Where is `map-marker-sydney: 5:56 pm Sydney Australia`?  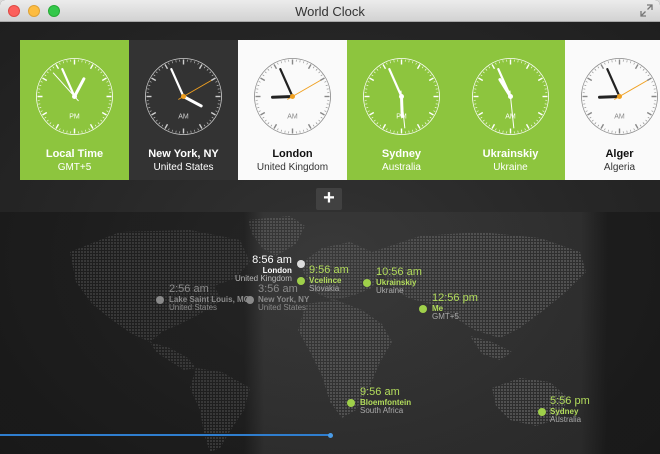
map-marker-sydney: 5:56 pm Sydney Australia is located at coordinates (564, 409).